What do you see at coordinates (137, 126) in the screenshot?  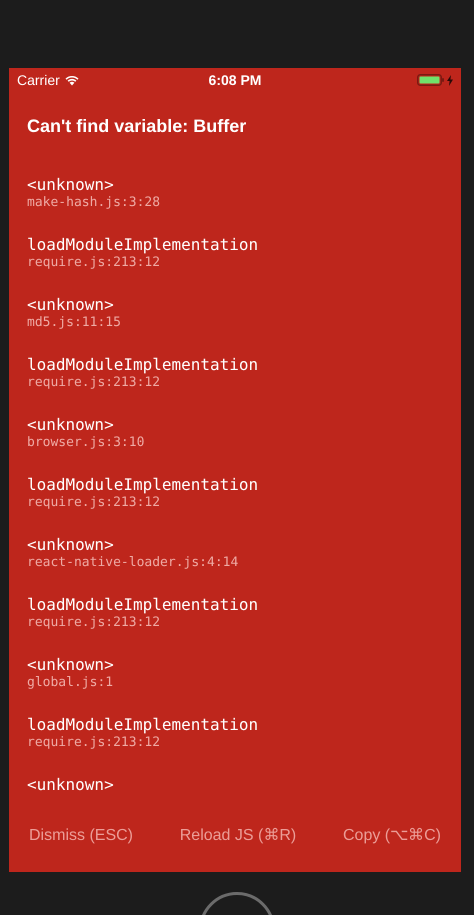 I see `error-message: Can't find variable: Buffer` at bounding box center [137, 126].